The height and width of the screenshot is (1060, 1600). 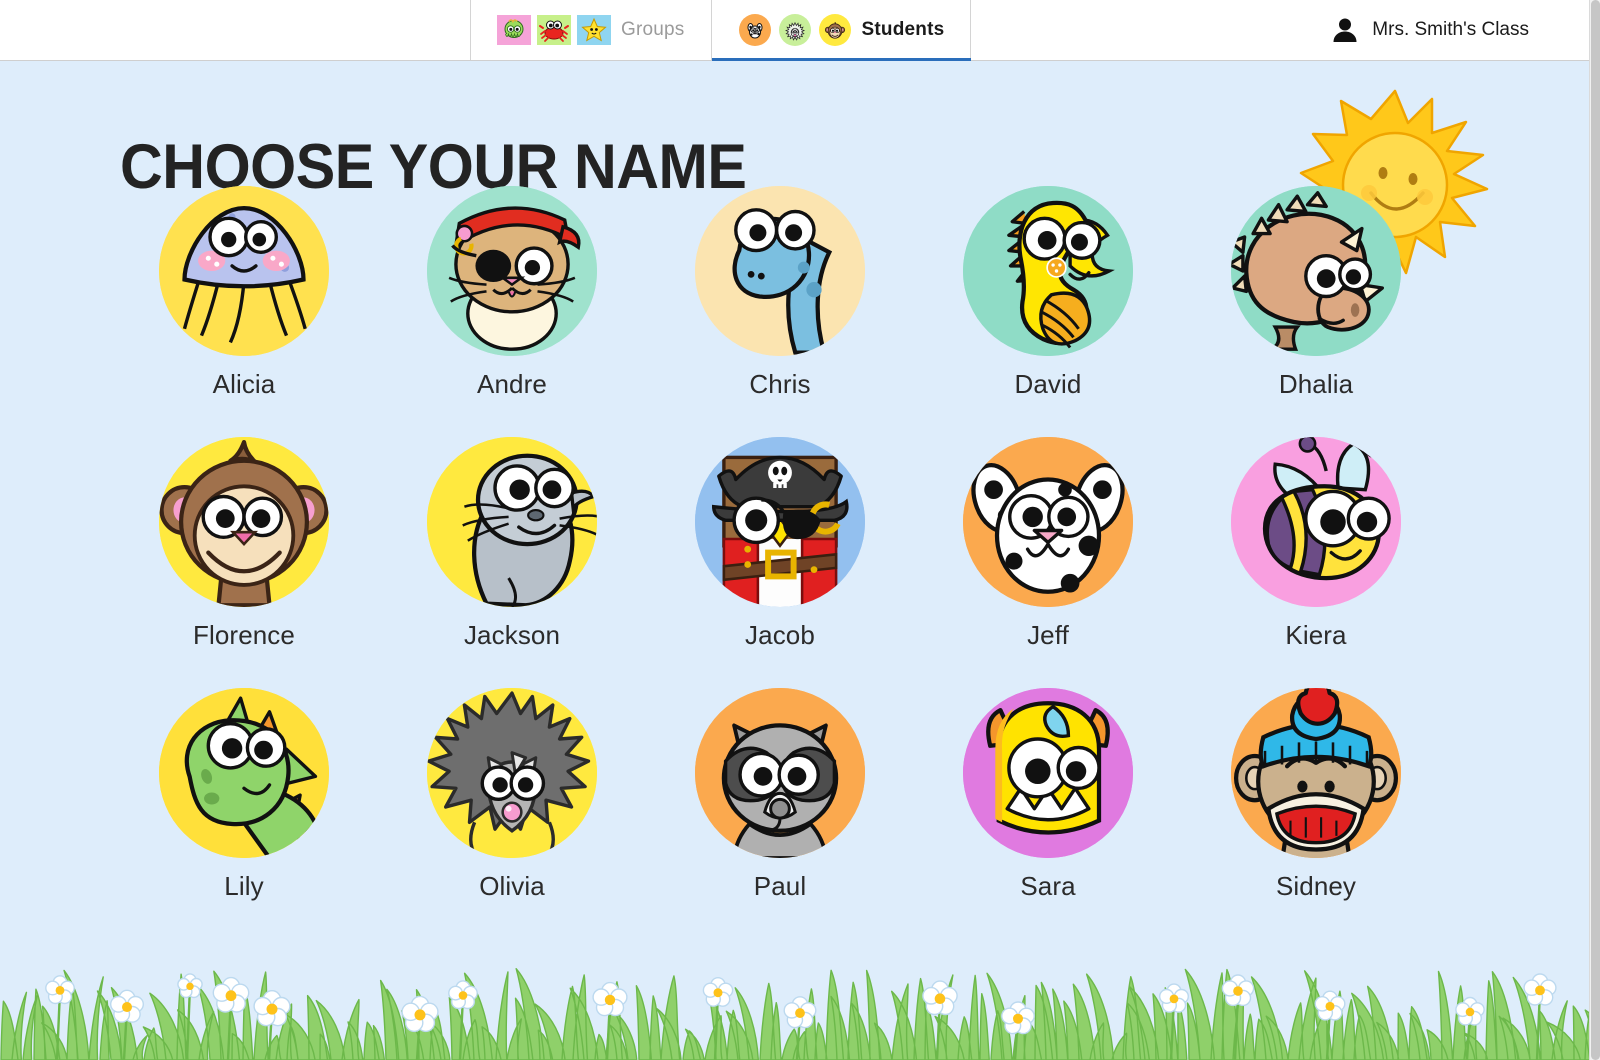 What do you see at coordinates (244, 384) in the screenshot?
I see `student-name-label: Alicia` at bounding box center [244, 384].